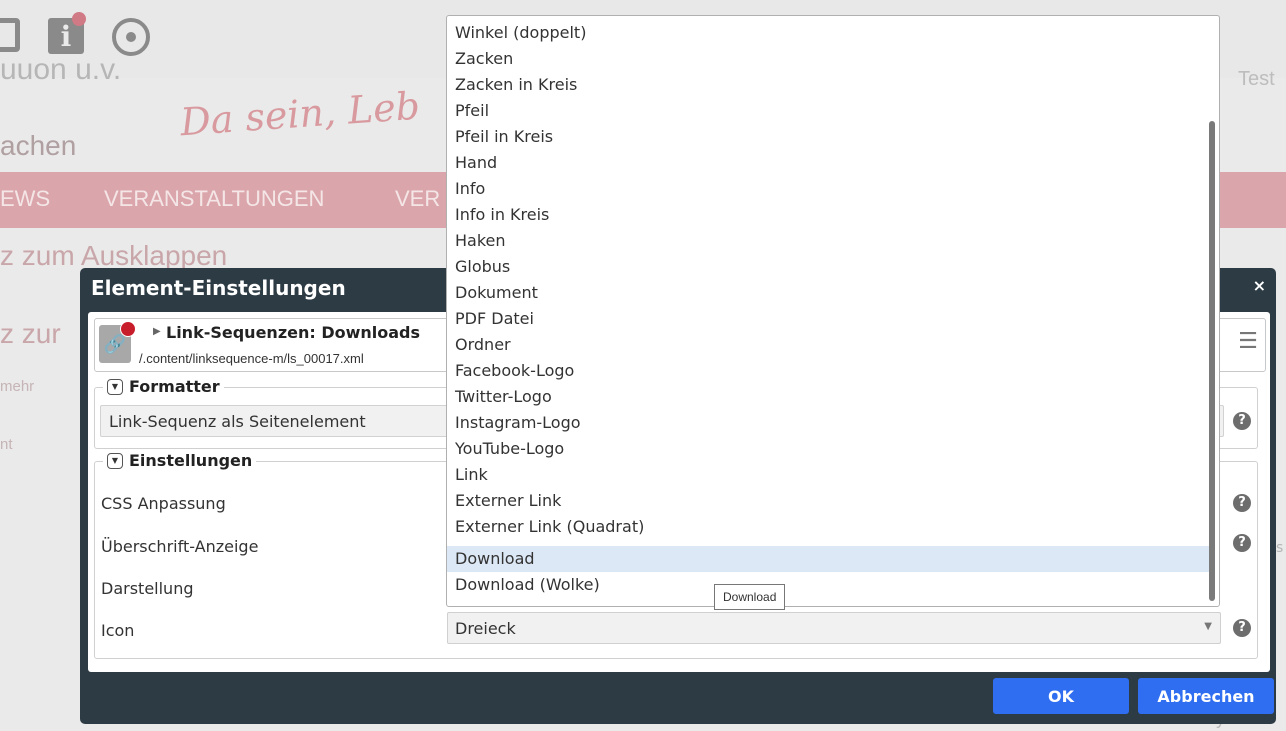 The image size is (1286, 731). Describe the element at coordinates (1061, 696) in the screenshot. I see `ok-button: OK` at that location.